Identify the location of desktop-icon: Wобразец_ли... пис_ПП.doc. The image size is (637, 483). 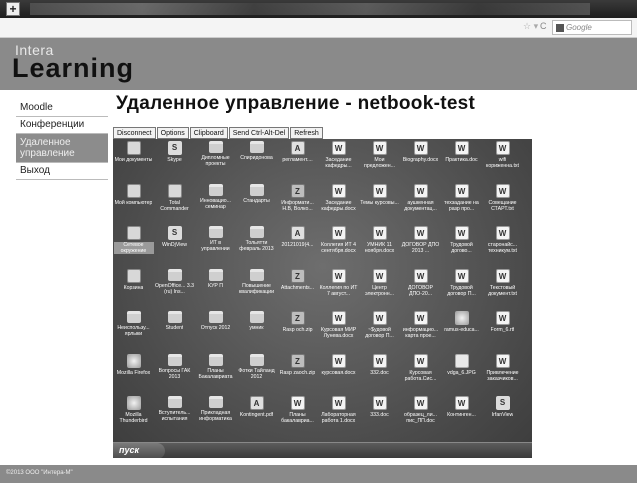
(420, 415).